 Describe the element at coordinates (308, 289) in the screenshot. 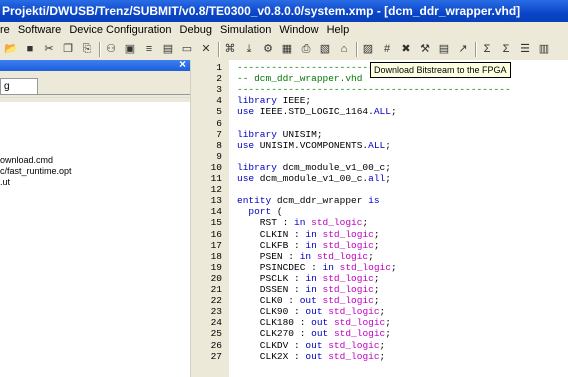

I see `code-line: DSSEN : in std_logic;` at that location.